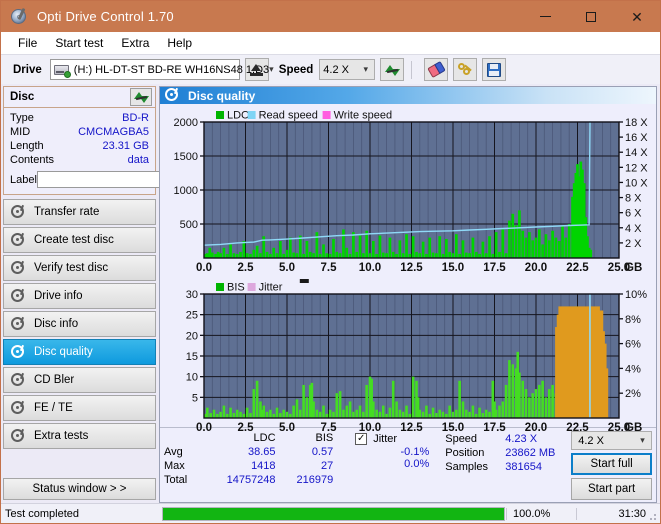 This screenshot has height=524, width=661. Describe the element at coordinates (192, 316) in the screenshot. I see `svg-text: 25` at that location.